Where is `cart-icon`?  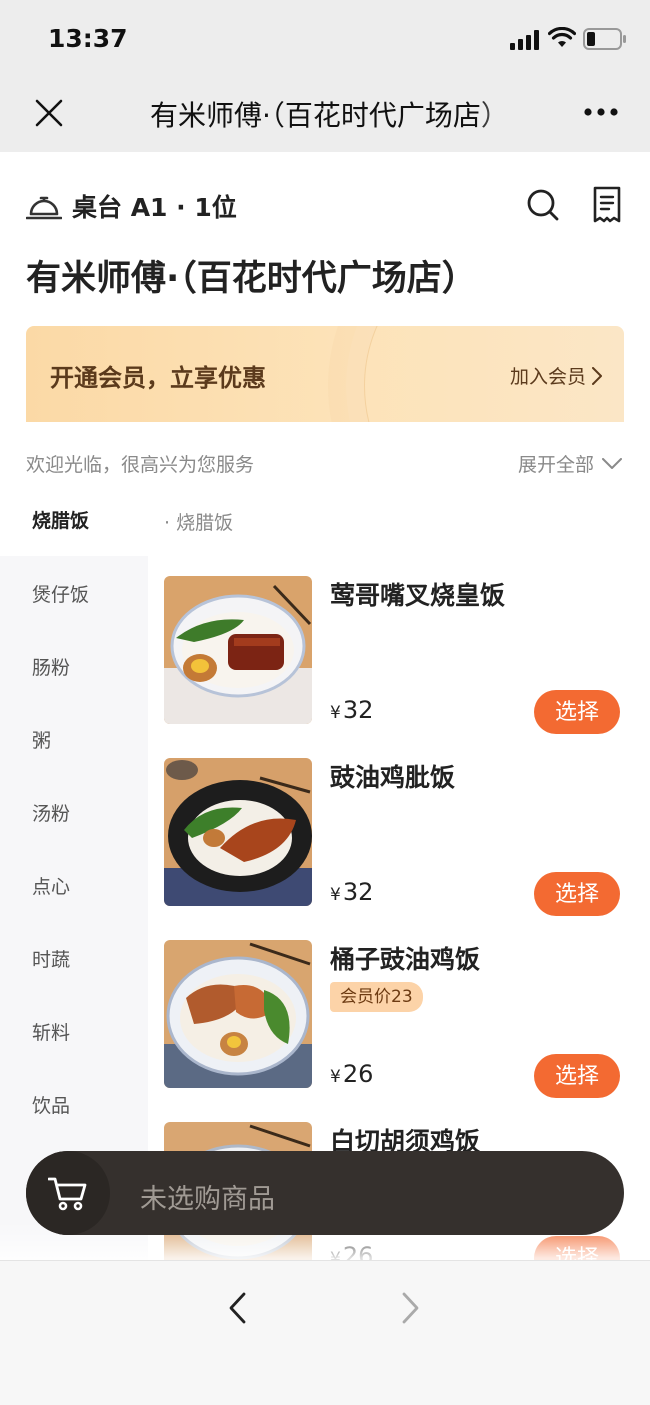
cart-icon is located at coordinates (67, 1194).